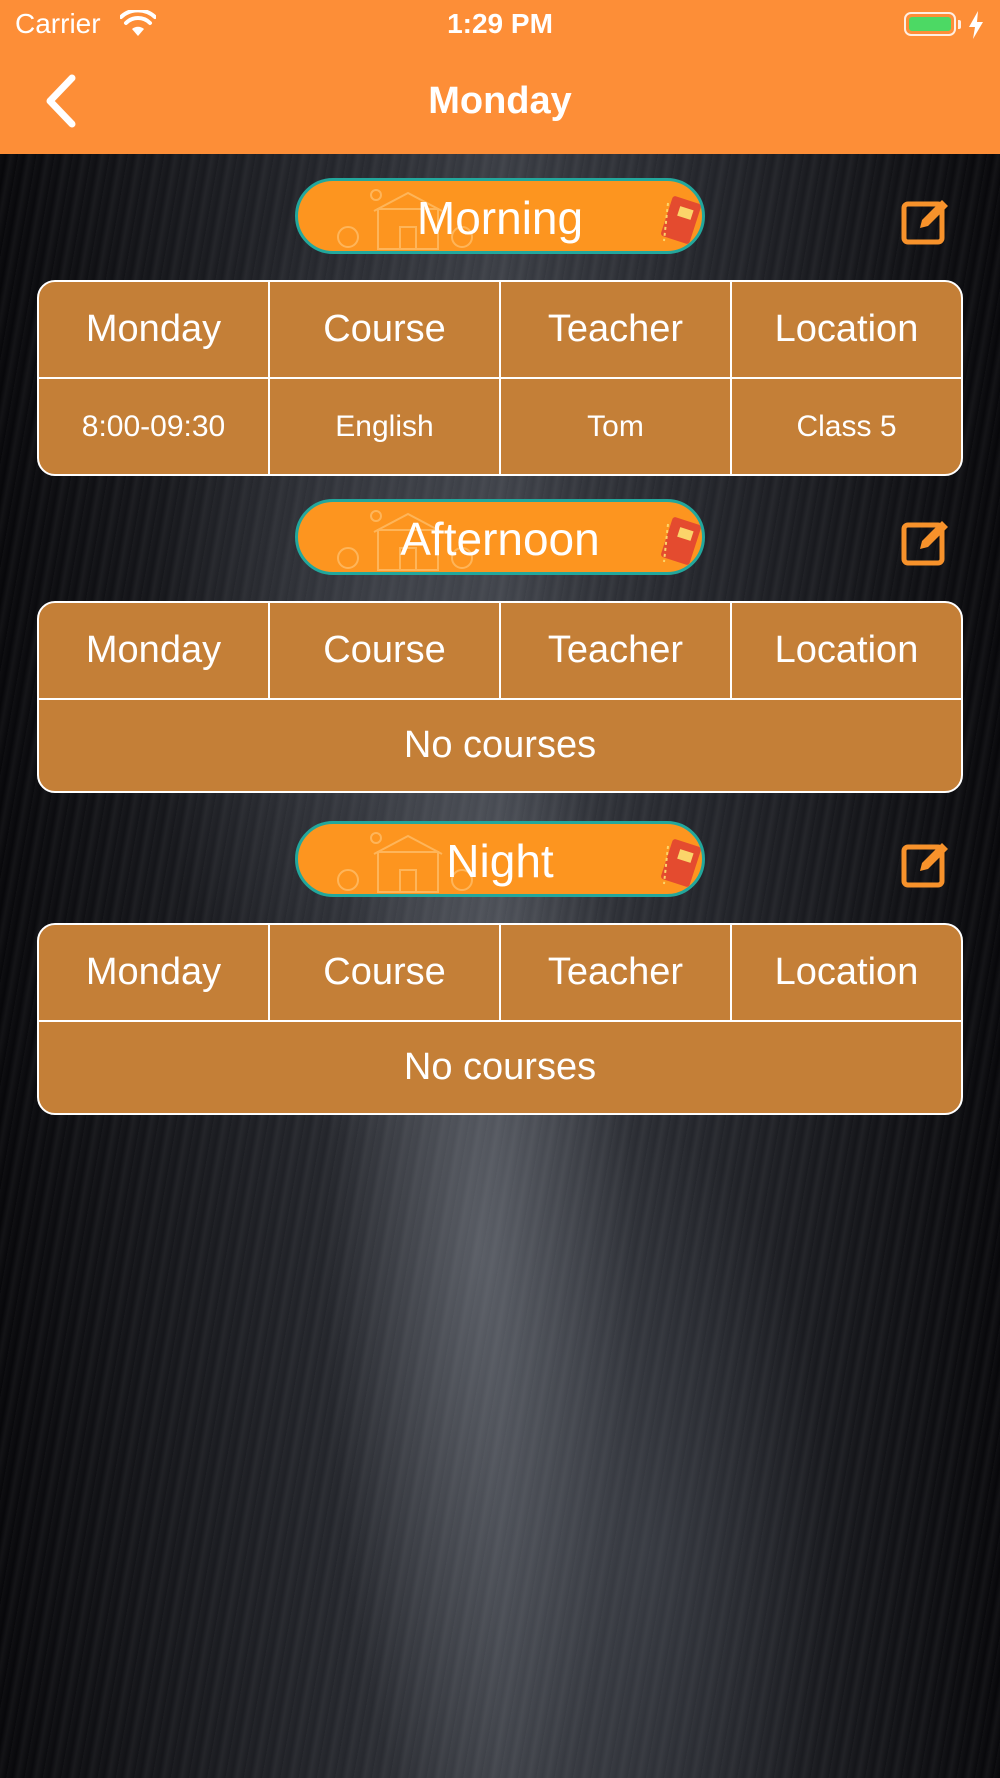 The image size is (1000, 1778). Describe the element at coordinates (153, 426) in the screenshot. I see `table-cell: 8:00-09:30` at that location.